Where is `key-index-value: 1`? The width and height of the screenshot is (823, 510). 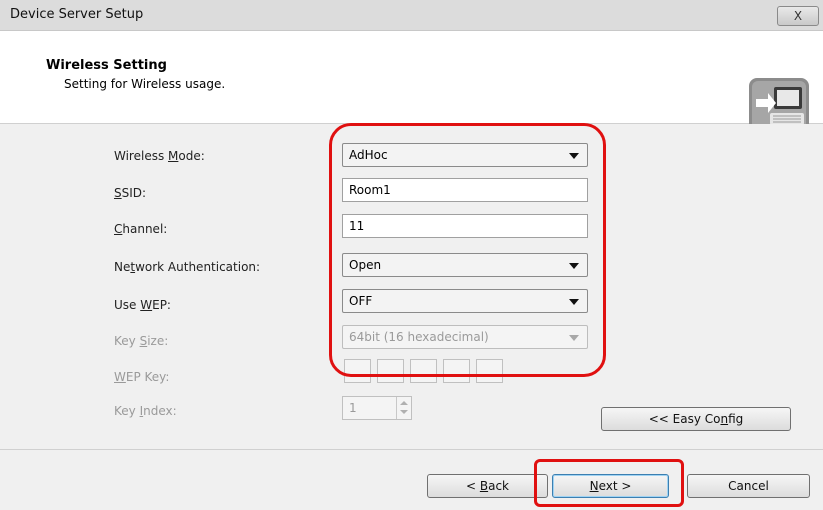 key-index-value: 1 is located at coordinates (353, 408).